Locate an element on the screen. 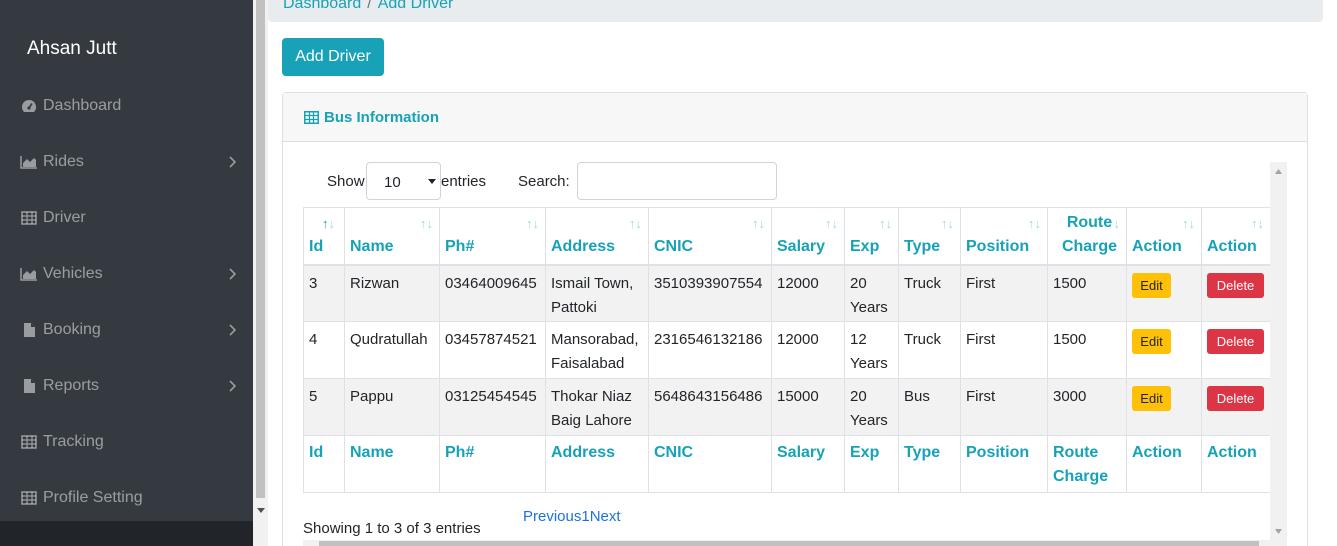 Image resolution: width=1337 pixels, height=546 pixels. area-chart-icon is located at coordinates (29, 274).